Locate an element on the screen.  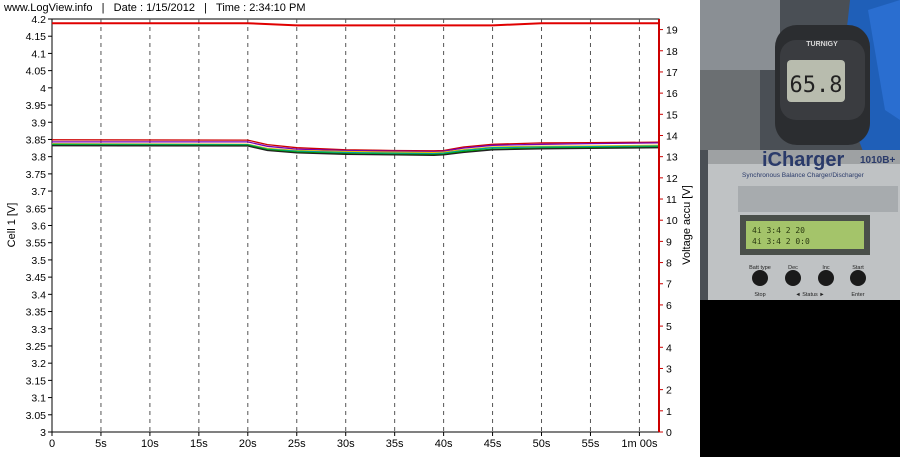
left-tick-label: 3.55 is located at coordinates (36, 244).